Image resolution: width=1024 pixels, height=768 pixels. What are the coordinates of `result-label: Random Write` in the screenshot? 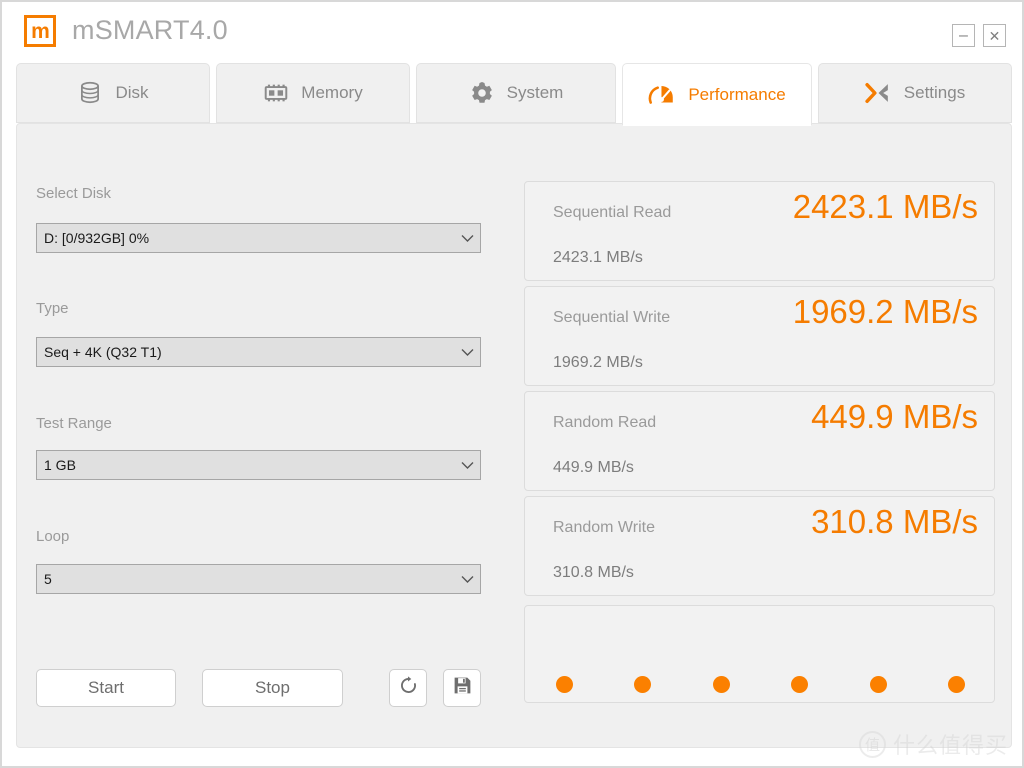 It's located at (604, 527).